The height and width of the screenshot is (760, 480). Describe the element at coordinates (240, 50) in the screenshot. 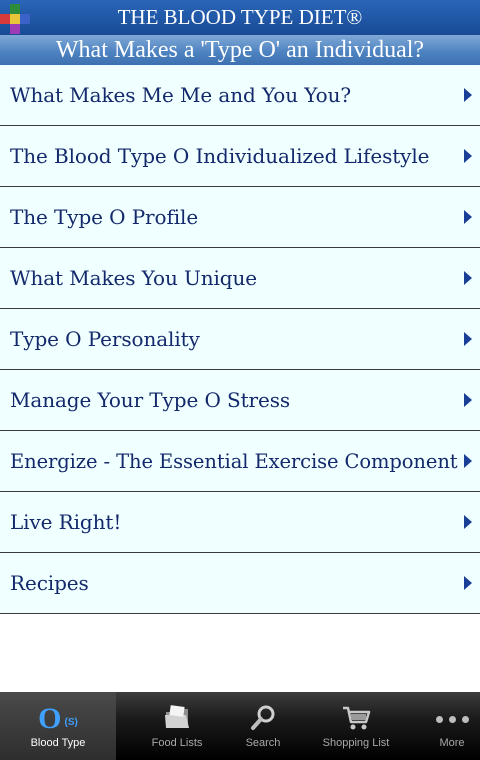

I see `section-title: What Makes a 'Type O' an Individual?` at that location.